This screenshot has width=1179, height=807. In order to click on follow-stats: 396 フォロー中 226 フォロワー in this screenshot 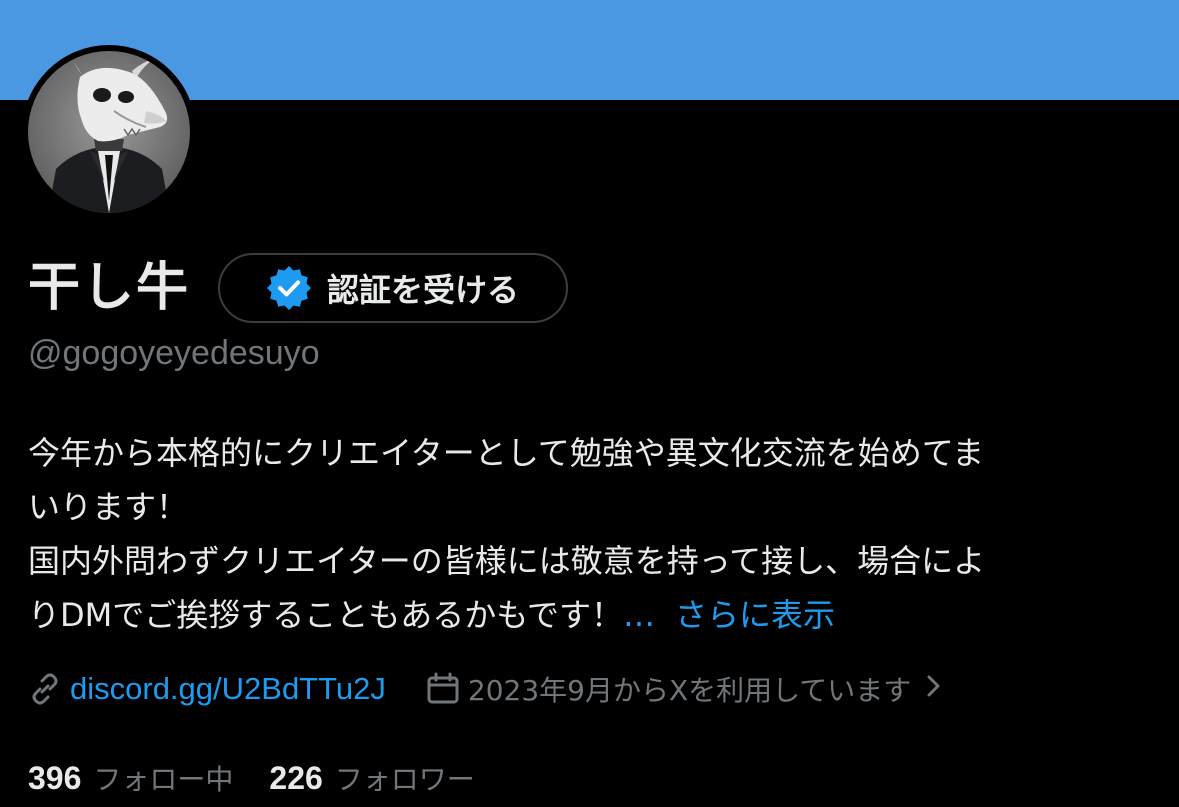, I will do `click(269, 778)`.